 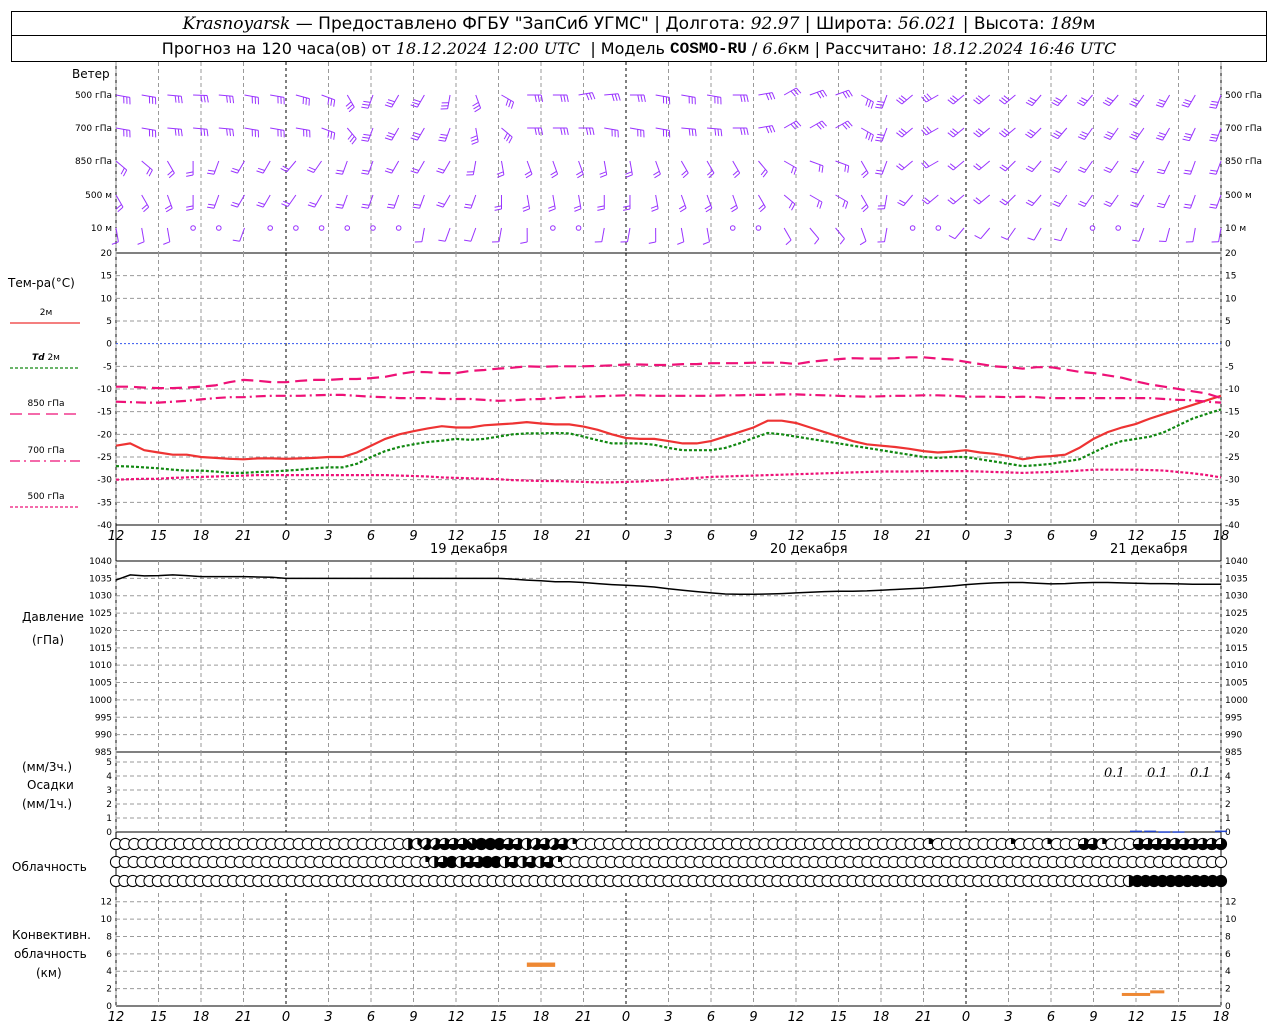 What do you see at coordinates (243, 1017) in the screenshot?
I see `x-tick-label-bottom: 21` at bounding box center [243, 1017].